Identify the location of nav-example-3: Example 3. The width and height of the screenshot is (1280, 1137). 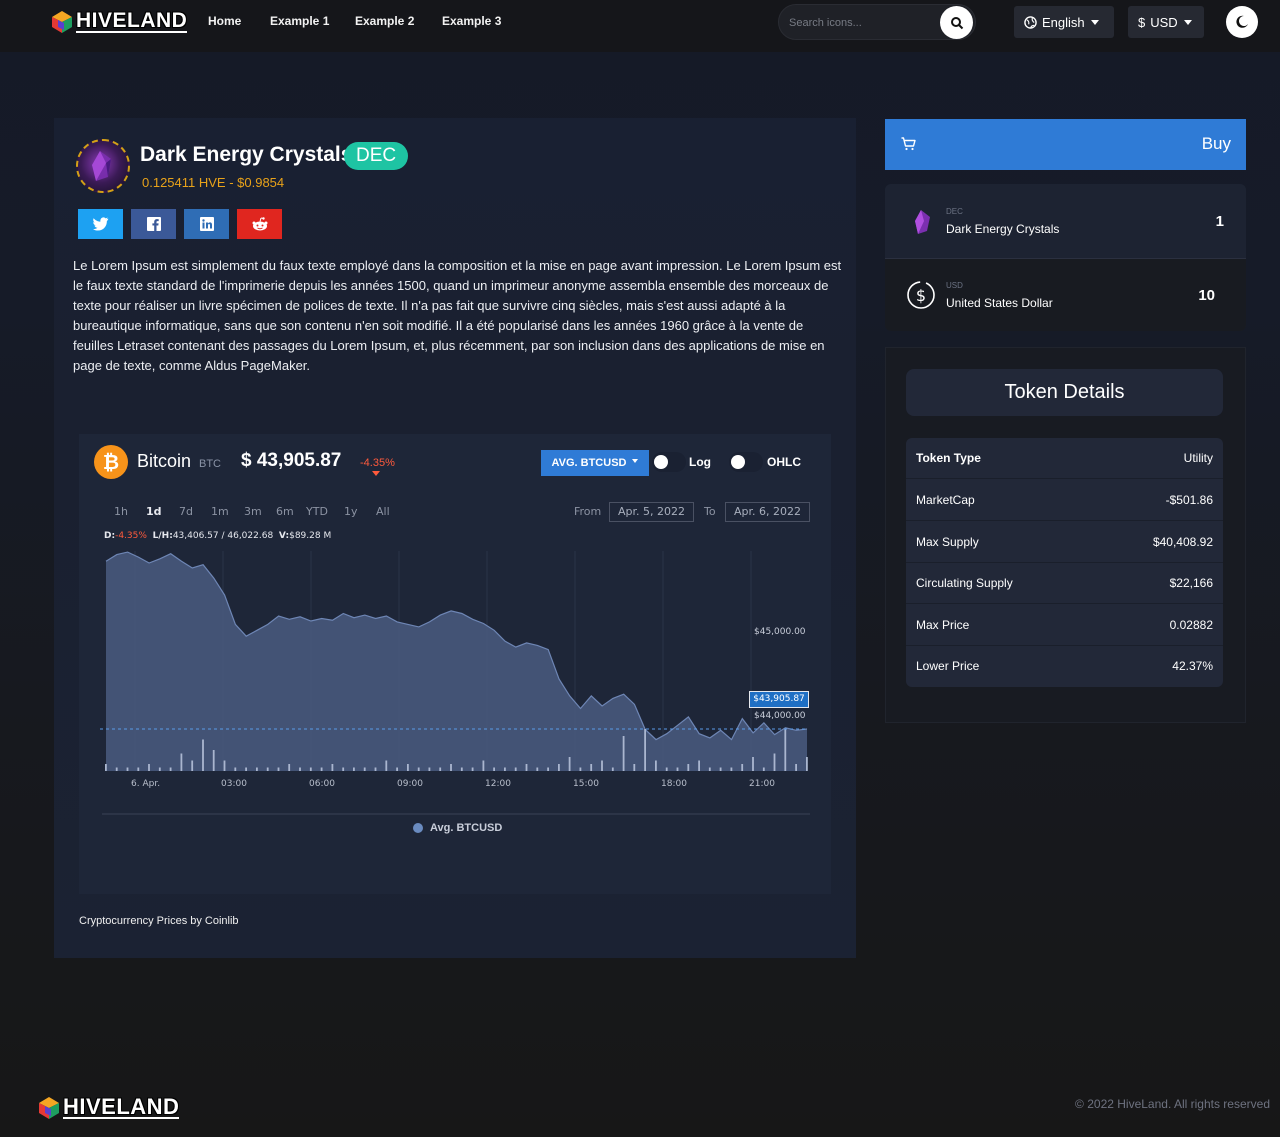
(471, 21).